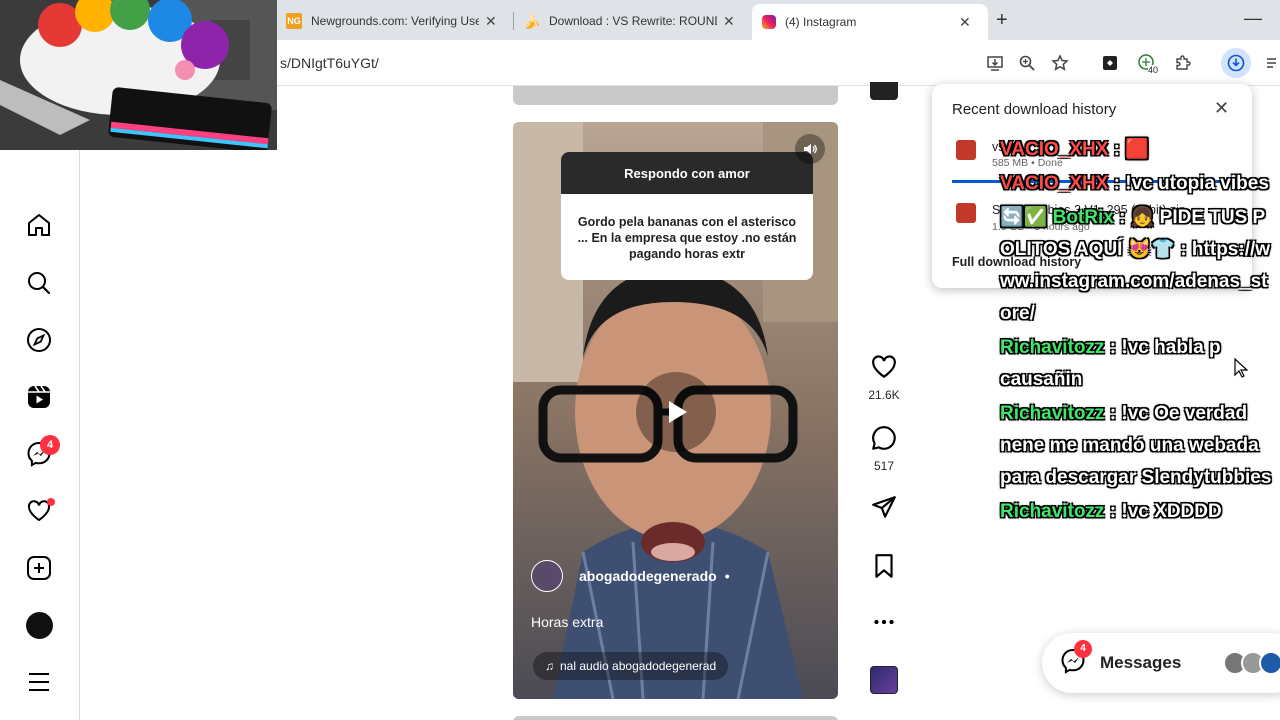  Describe the element at coordinates (870, 22) in the screenshot. I see `tab-instagram: (4) Instagram ✕` at that location.